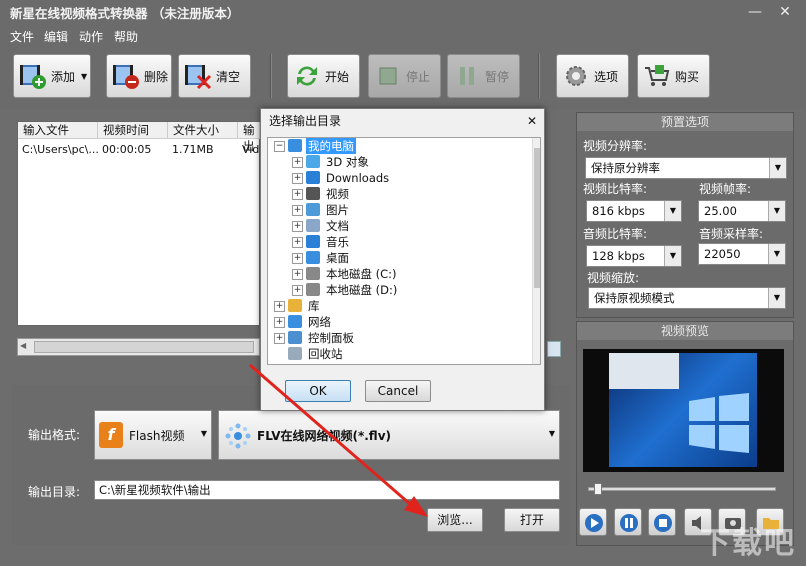  I want to click on annotation-arrow, so click(338, 440).